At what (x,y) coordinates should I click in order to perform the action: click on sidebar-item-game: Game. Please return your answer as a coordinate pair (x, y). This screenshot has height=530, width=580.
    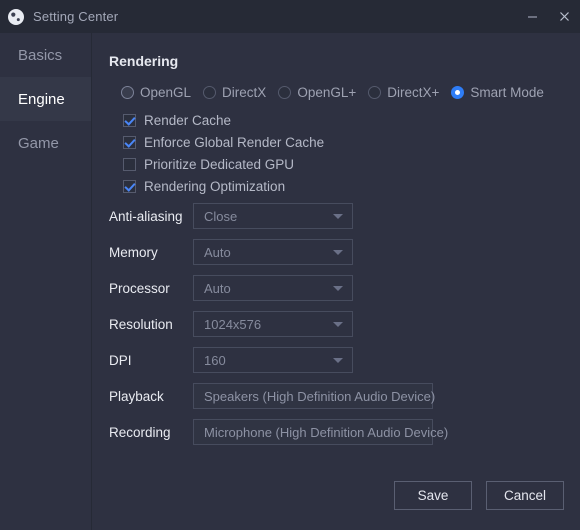
    Looking at the image, I should click on (45, 143).